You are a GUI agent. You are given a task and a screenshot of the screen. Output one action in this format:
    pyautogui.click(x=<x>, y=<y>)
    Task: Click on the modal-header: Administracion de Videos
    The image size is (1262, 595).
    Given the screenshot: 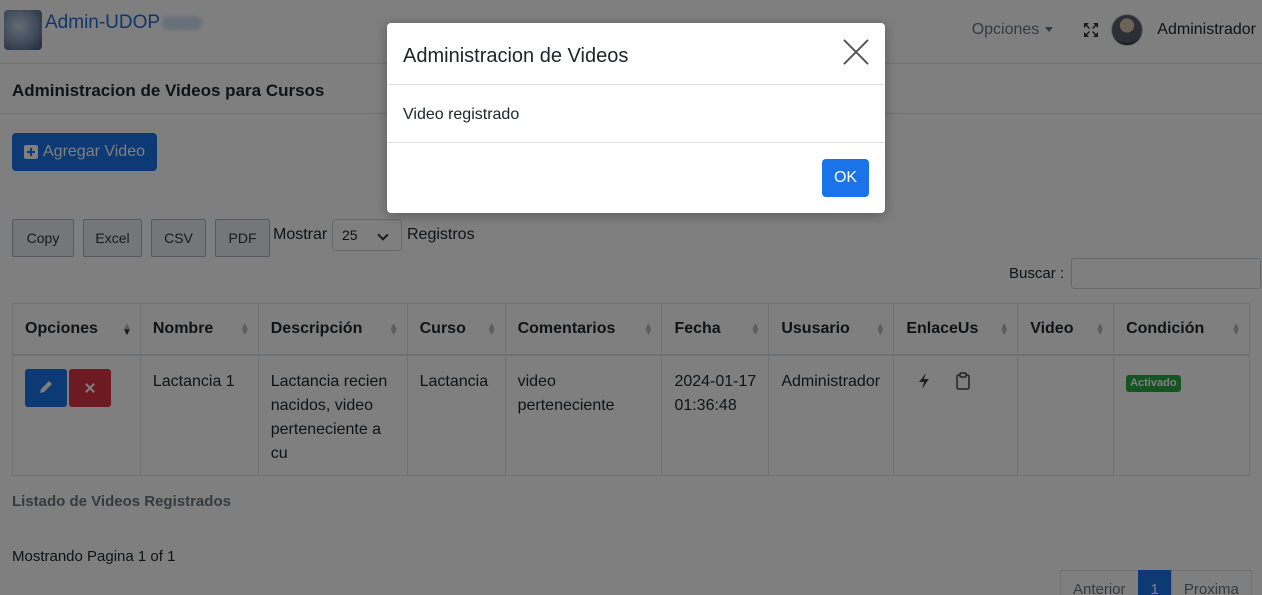 What is the action you would take?
    pyautogui.click(x=636, y=54)
    